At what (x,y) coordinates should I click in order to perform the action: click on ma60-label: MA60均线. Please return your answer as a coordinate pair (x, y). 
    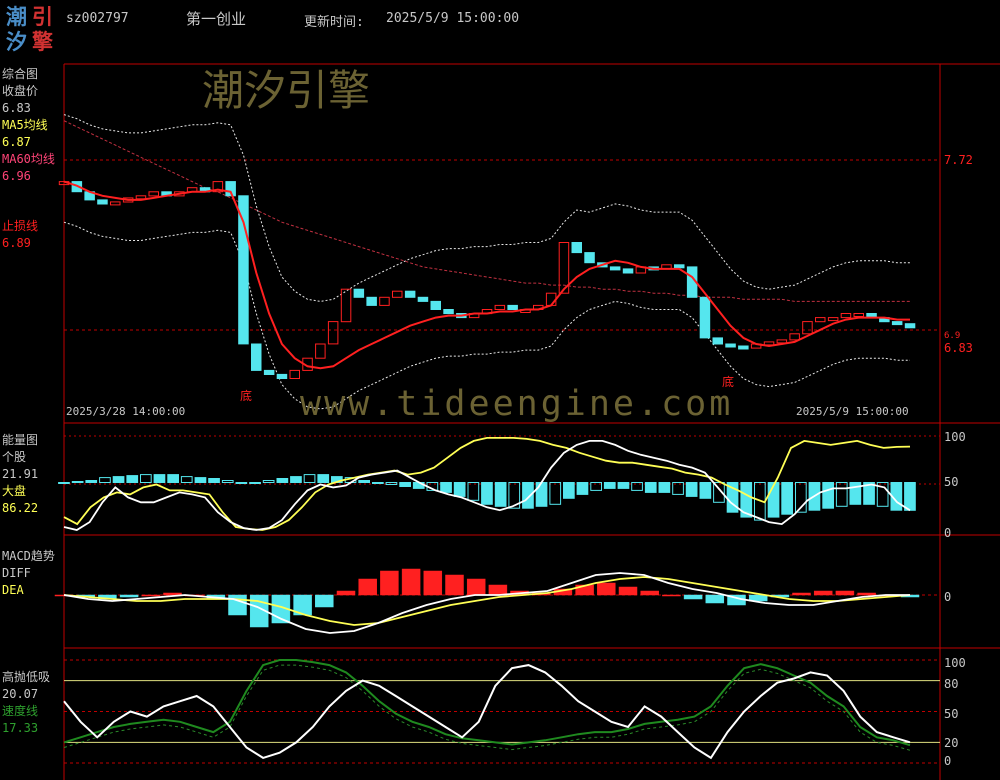
    Looking at the image, I should click on (28, 159).